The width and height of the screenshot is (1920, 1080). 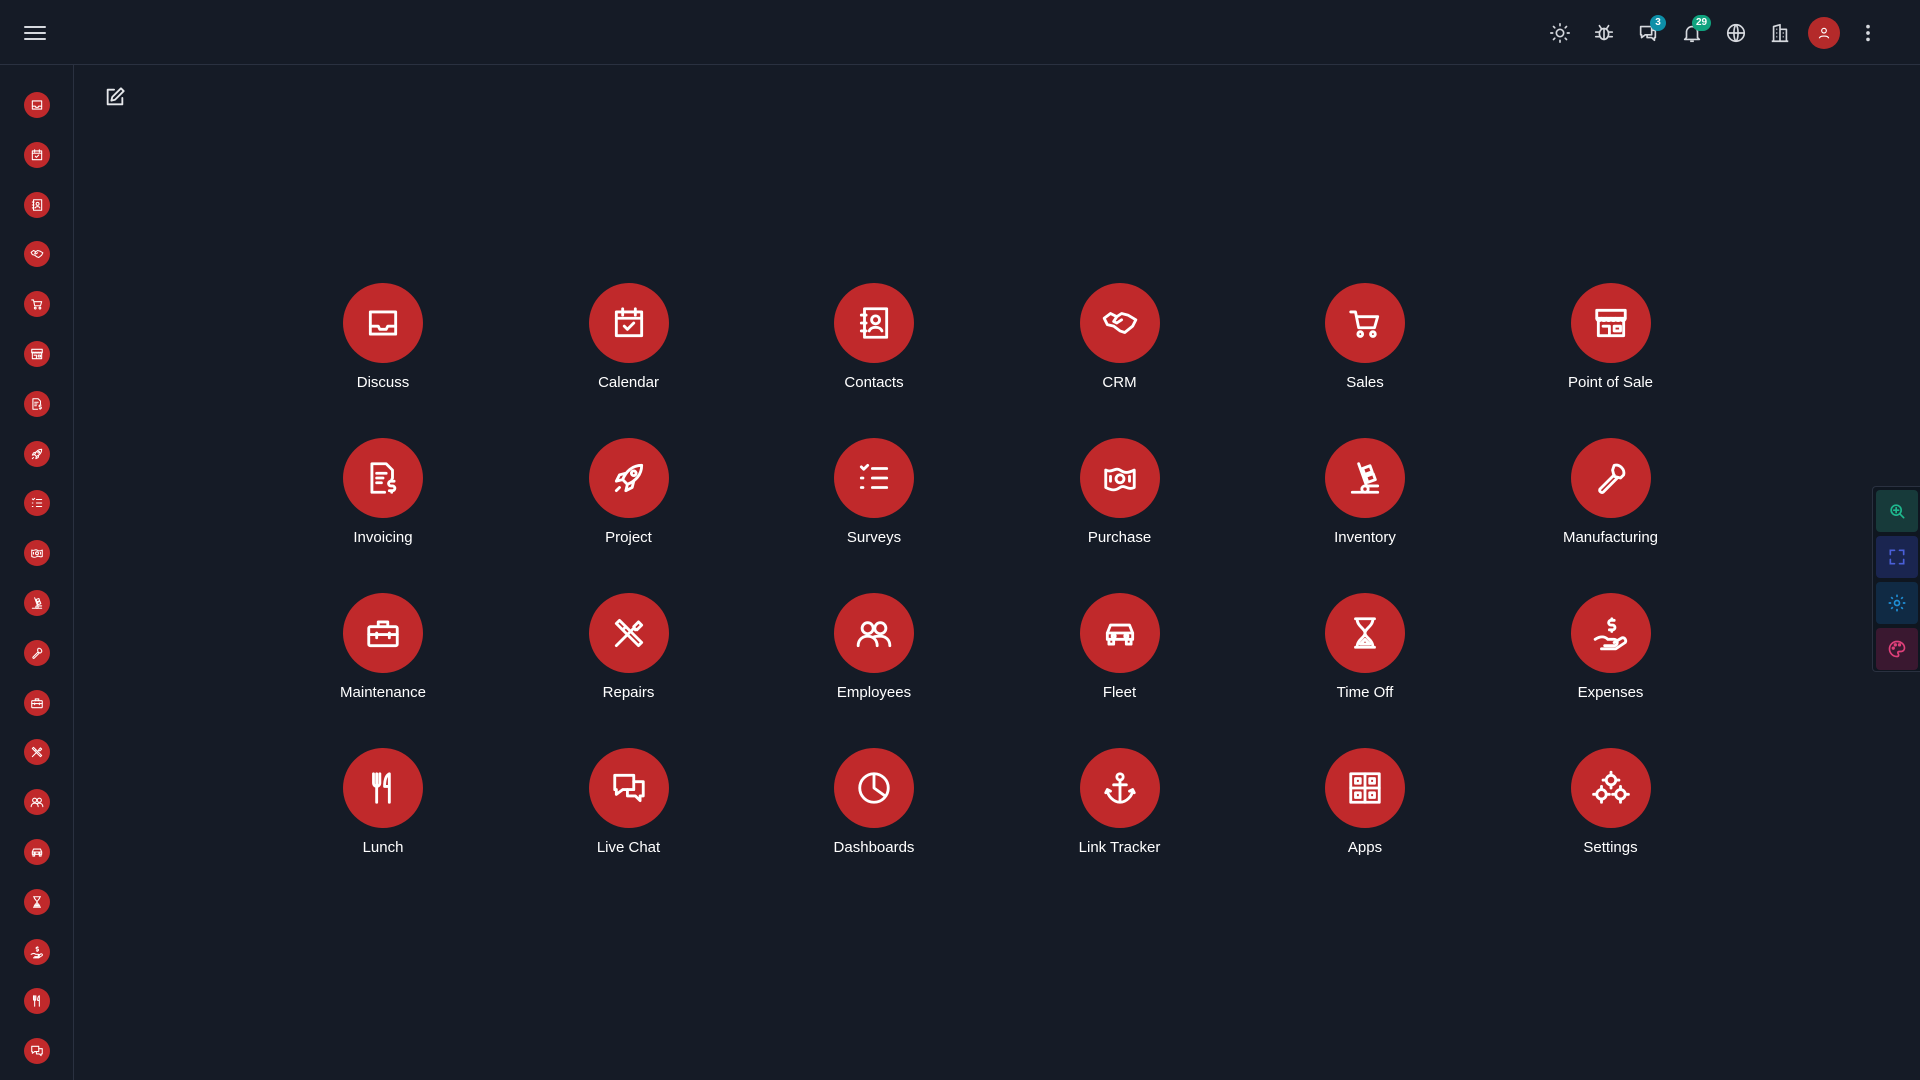 What do you see at coordinates (383, 847) in the screenshot?
I see `app-label: Lunch` at bounding box center [383, 847].